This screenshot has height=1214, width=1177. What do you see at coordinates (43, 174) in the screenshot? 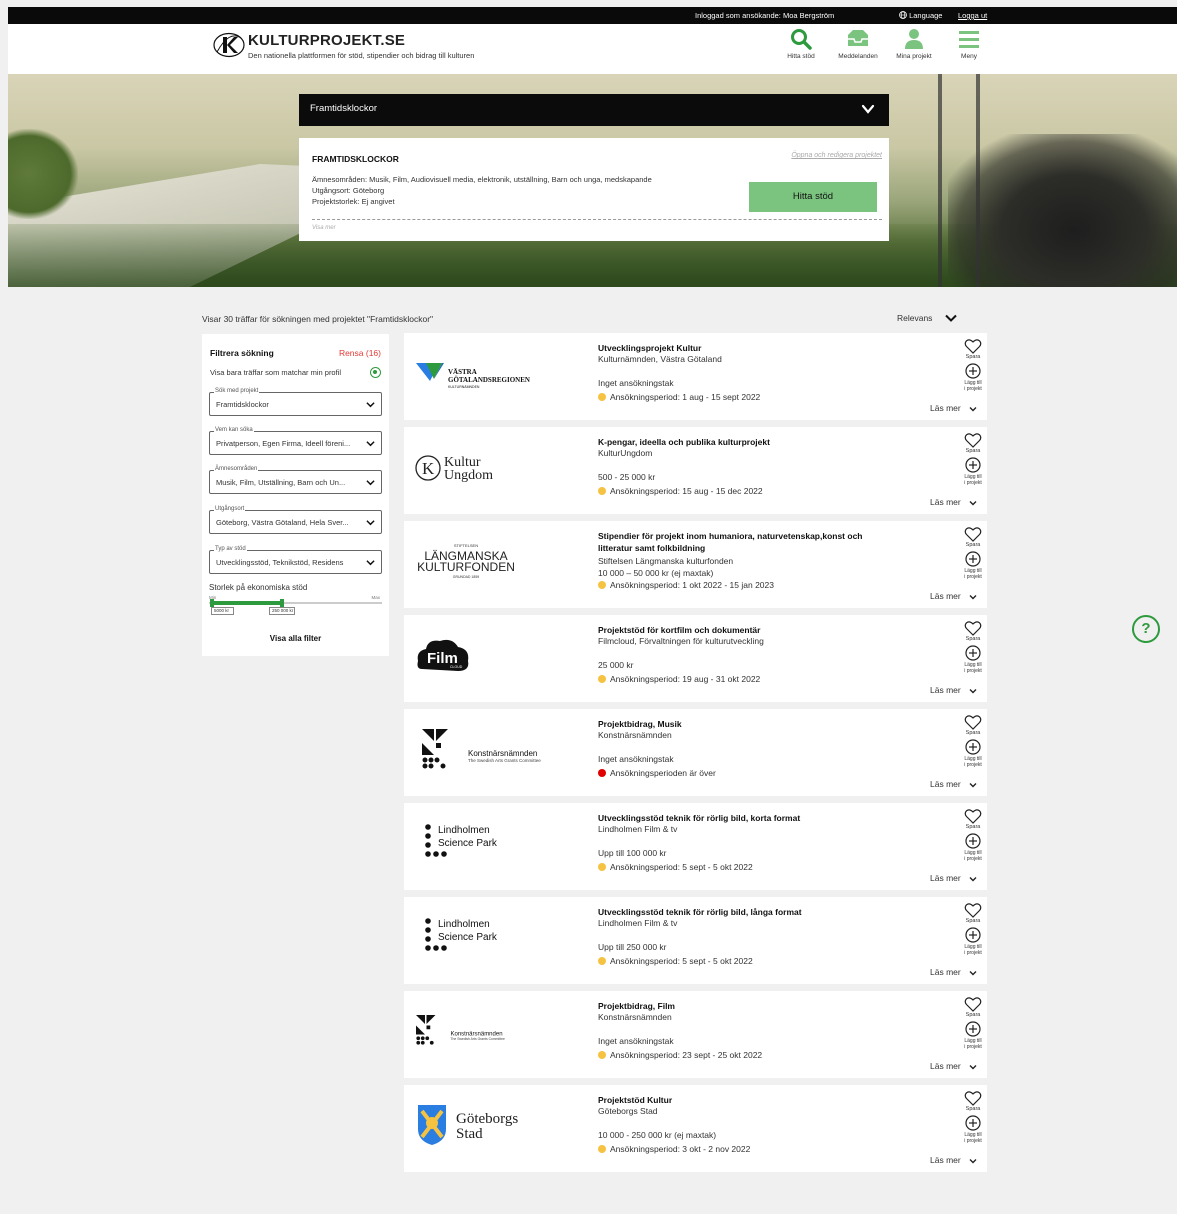
I see `hero-bush-shape` at bounding box center [43, 174].